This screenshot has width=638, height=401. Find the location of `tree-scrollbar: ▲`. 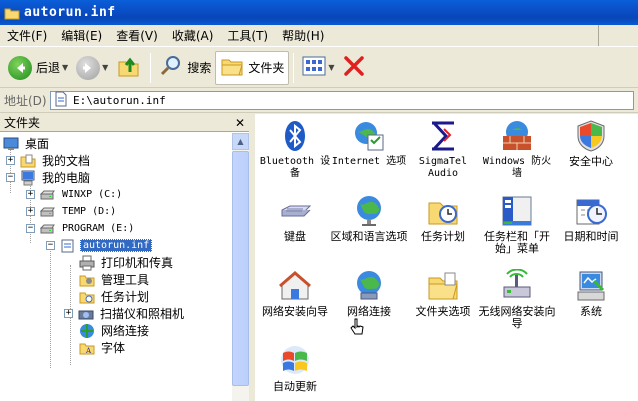

tree-scrollbar: ▲ is located at coordinates (240, 267).